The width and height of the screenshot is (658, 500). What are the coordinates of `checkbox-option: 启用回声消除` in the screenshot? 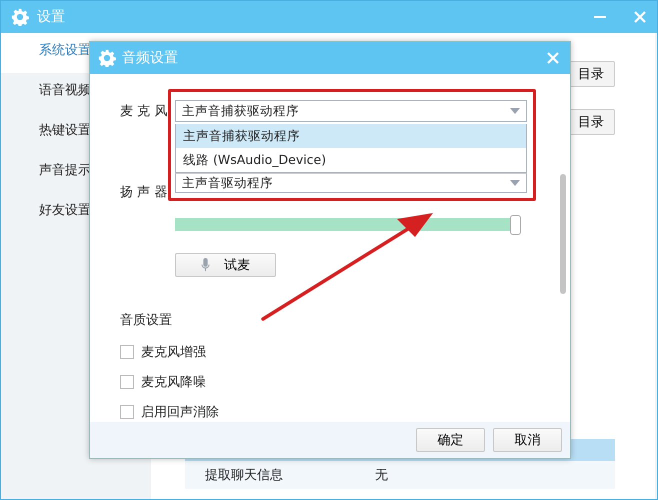 It's located at (169, 412).